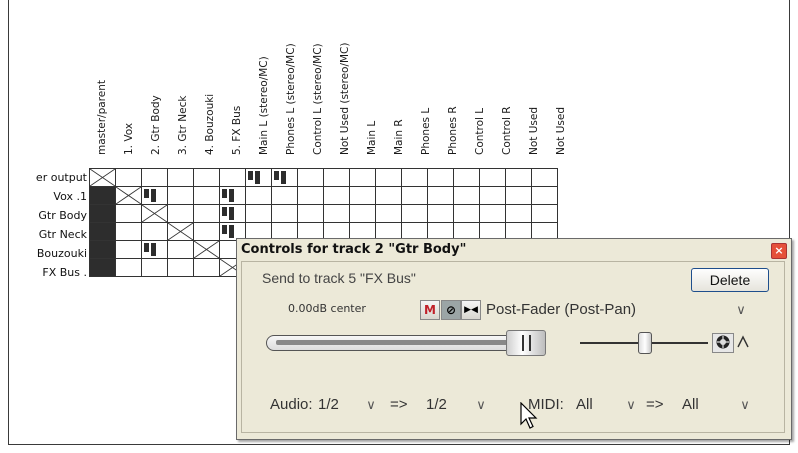  Describe the element at coordinates (609, 405) in the screenshot. I see `midi-source-select: All ∨` at that location.